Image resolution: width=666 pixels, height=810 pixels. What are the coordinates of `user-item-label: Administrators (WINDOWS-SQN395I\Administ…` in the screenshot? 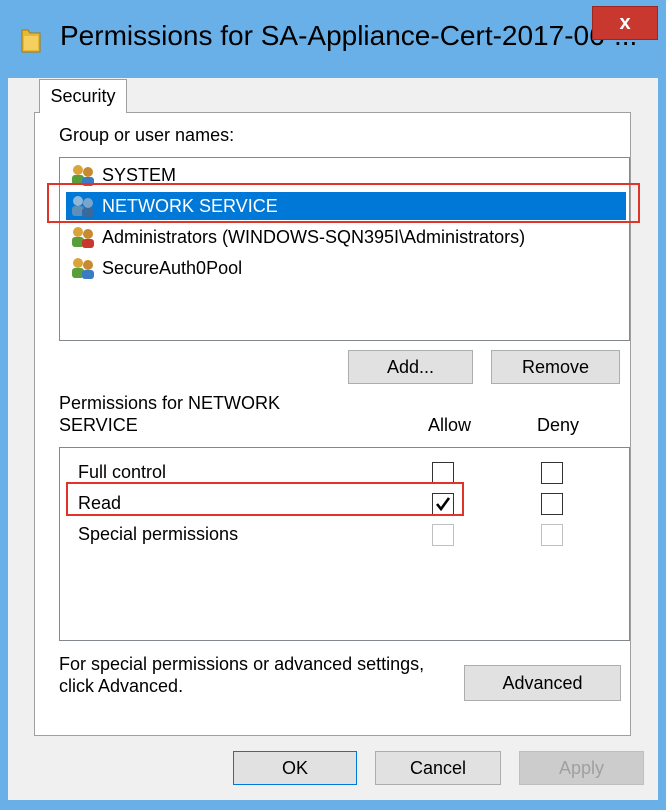 It's located at (314, 236).